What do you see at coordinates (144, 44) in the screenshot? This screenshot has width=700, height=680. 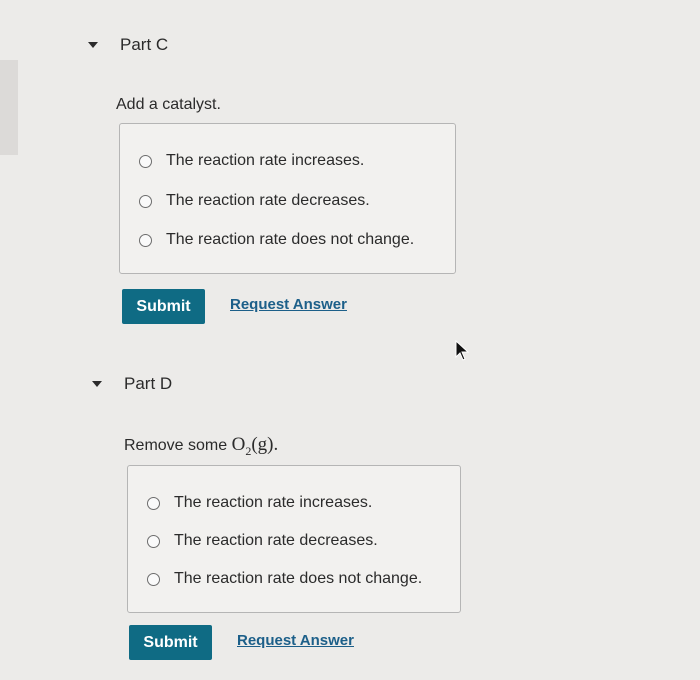 I see `part-c-title: Part C` at bounding box center [144, 44].